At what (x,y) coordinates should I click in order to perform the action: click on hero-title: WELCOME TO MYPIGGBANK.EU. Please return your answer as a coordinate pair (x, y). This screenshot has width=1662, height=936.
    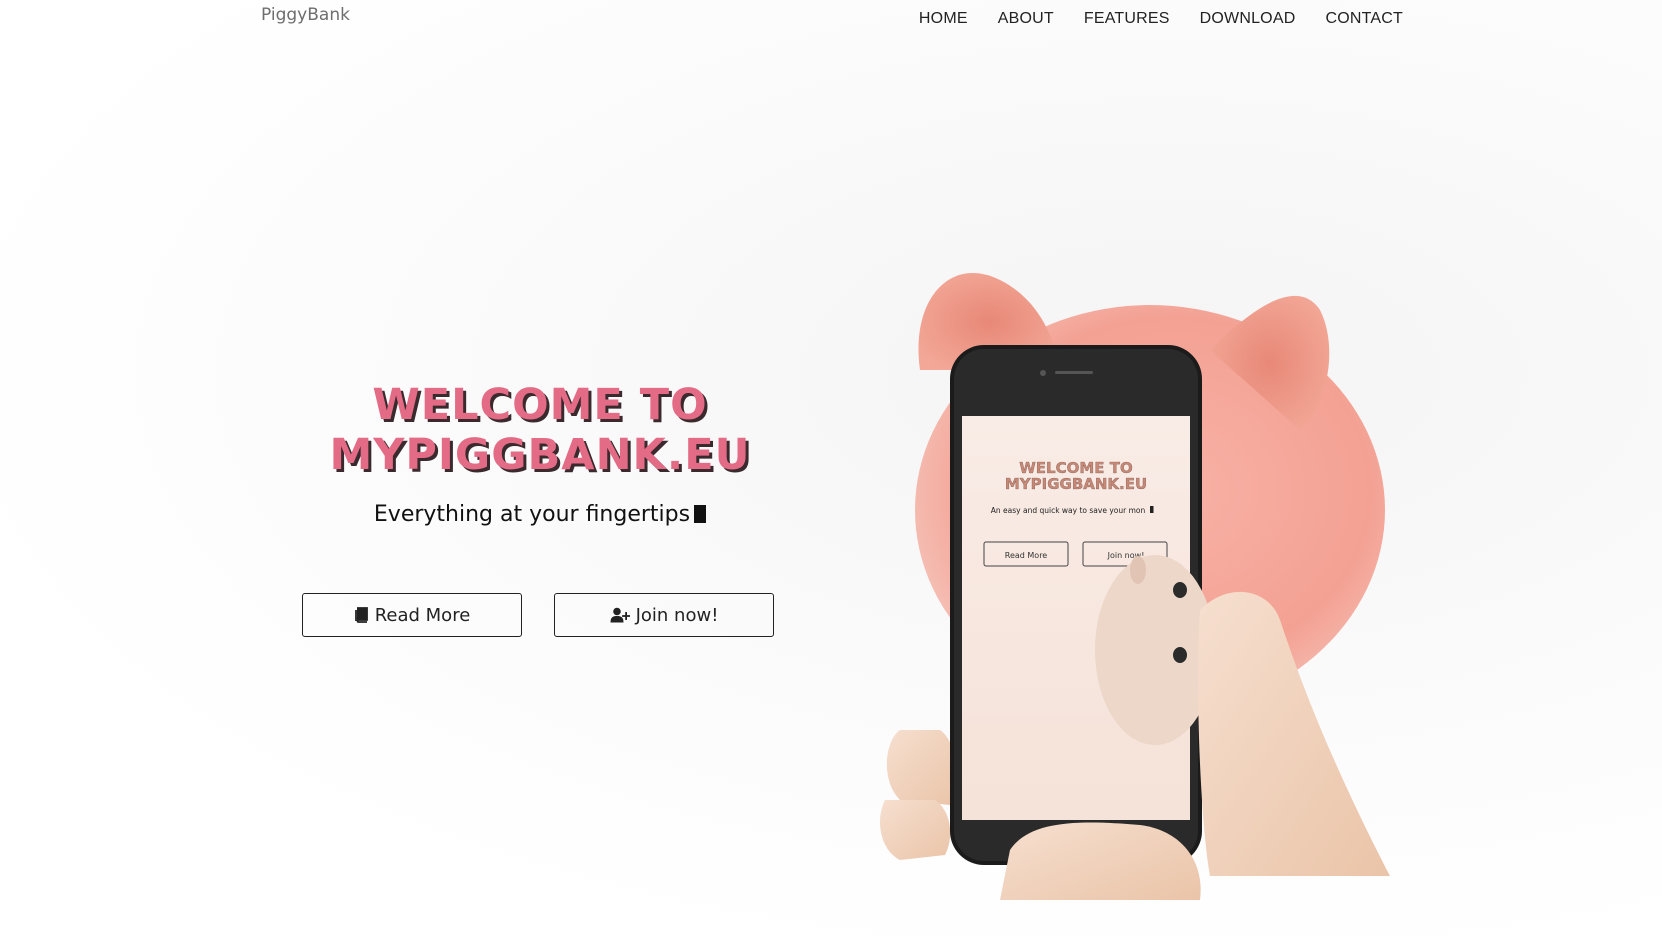
    Looking at the image, I should click on (540, 430).